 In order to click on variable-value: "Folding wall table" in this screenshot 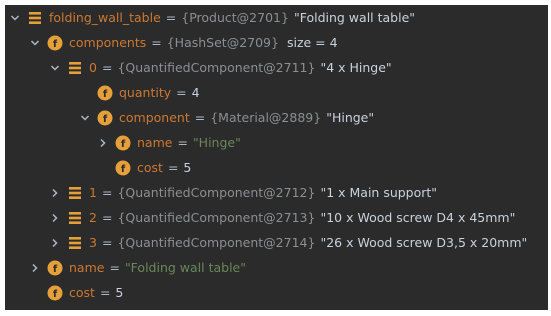, I will do `click(354, 17)`.